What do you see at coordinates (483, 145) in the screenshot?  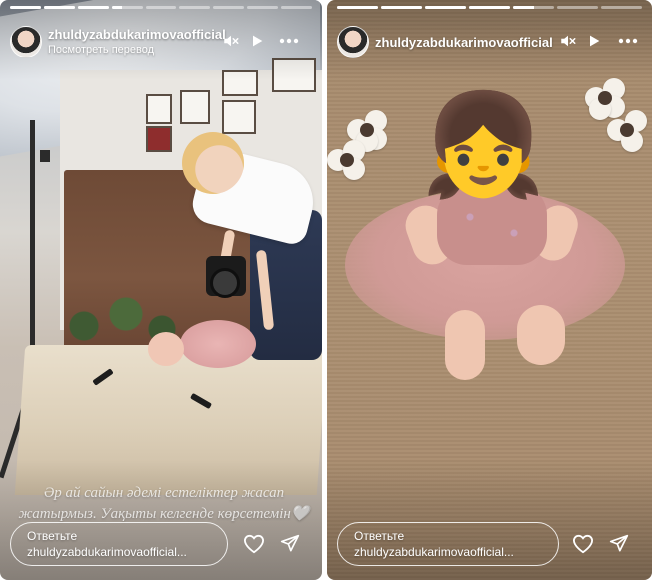 I see `girl-emoji-sticker: 👧` at bounding box center [483, 145].